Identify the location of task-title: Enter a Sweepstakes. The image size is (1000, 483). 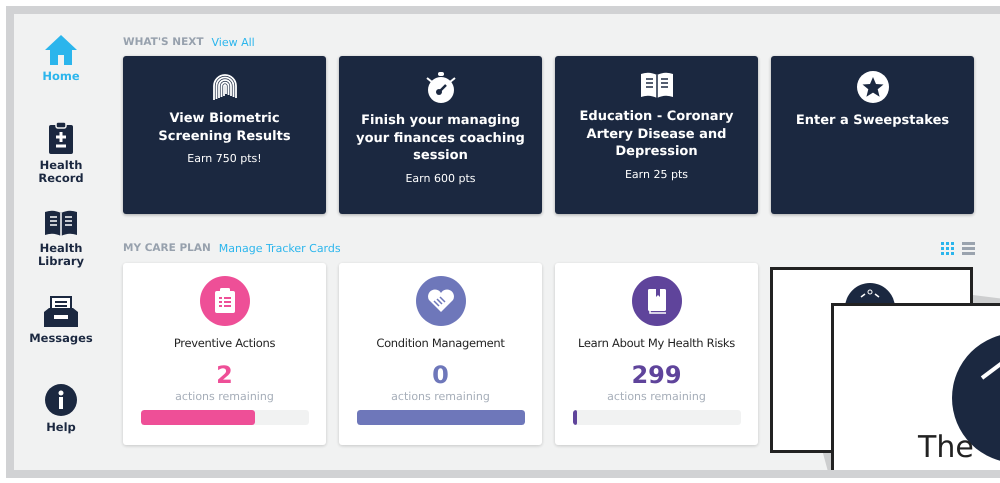
(873, 121).